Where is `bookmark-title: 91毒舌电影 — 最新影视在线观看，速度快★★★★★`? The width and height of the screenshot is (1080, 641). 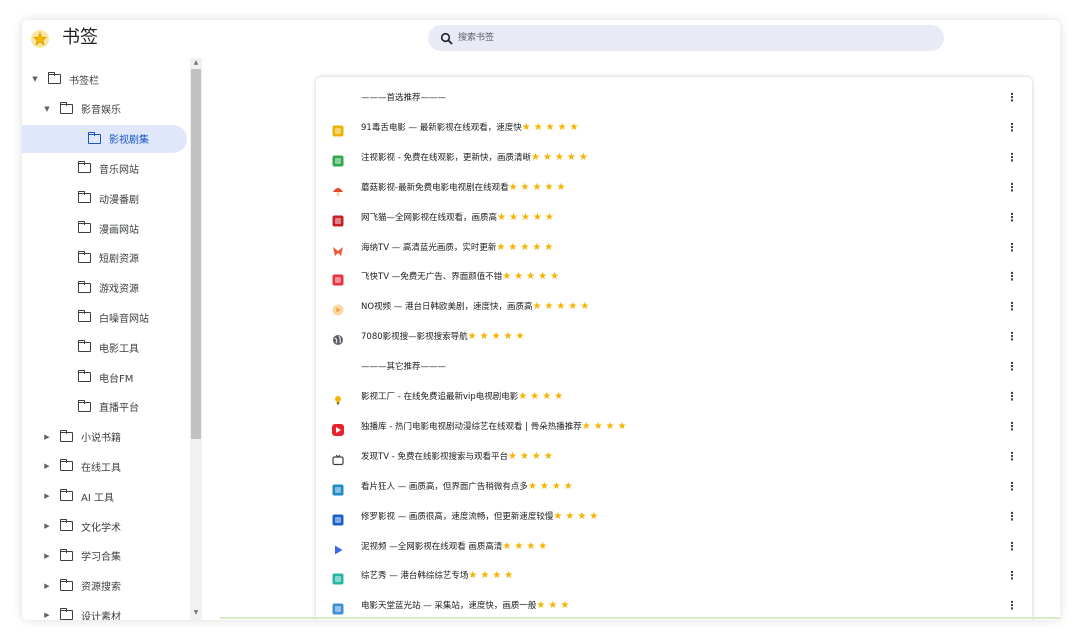 bookmark-title: 91毒舌电影 — 最新影视在线观看，速度快★★★★★ is located at coordinates (471, 128).